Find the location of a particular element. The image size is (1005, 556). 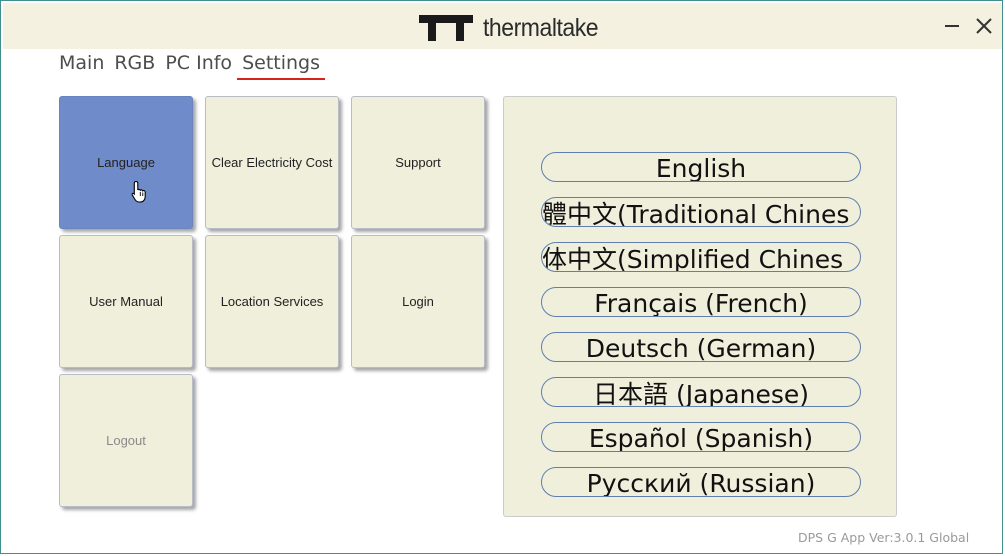

location-services-tile: Location Services is located at coordinates (272, 301).